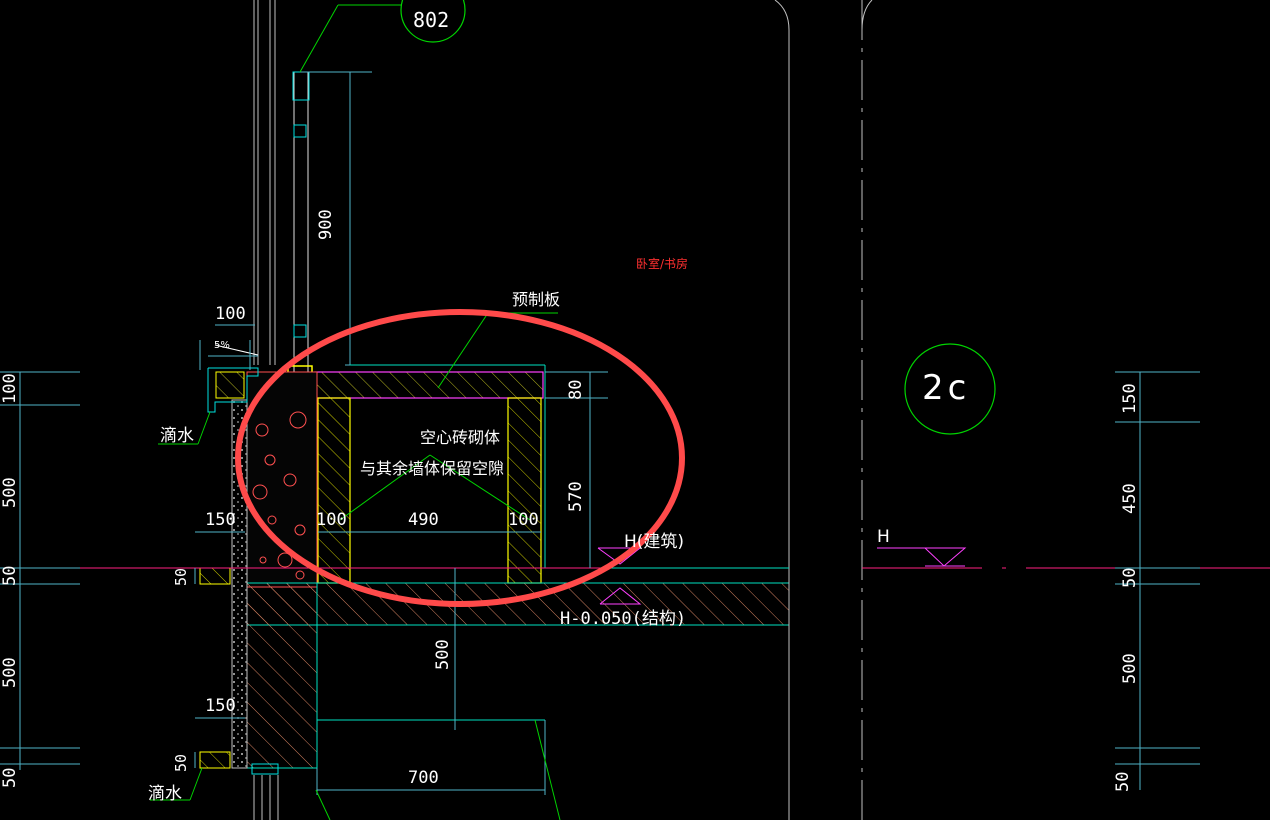  I want to click on axis-2c-label: 2c, so click(946, 388).